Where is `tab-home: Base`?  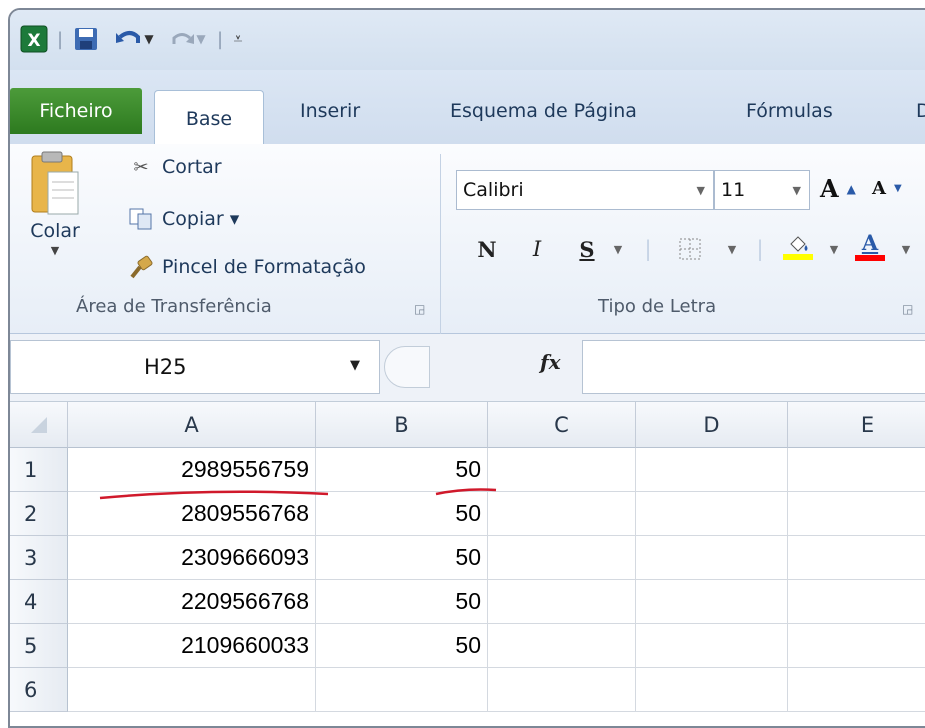 tab-home: Base is located at coordinates (209, 118).